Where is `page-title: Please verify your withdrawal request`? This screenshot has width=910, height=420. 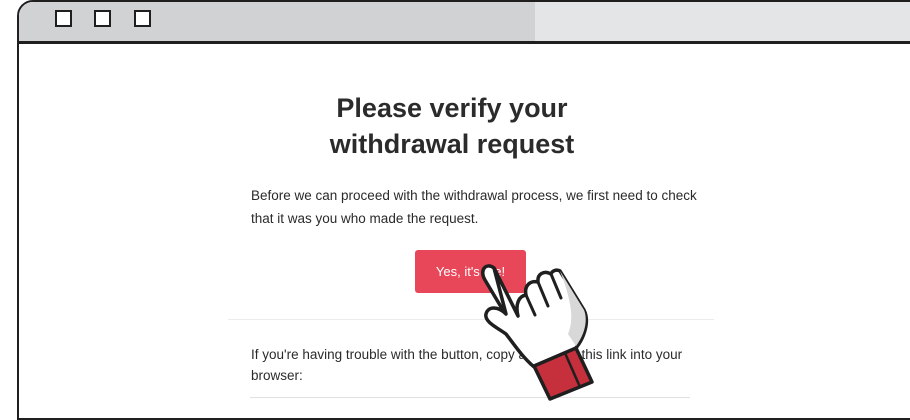
page-title: Please verify your withdrawal request is located at coordinates (452, 126).